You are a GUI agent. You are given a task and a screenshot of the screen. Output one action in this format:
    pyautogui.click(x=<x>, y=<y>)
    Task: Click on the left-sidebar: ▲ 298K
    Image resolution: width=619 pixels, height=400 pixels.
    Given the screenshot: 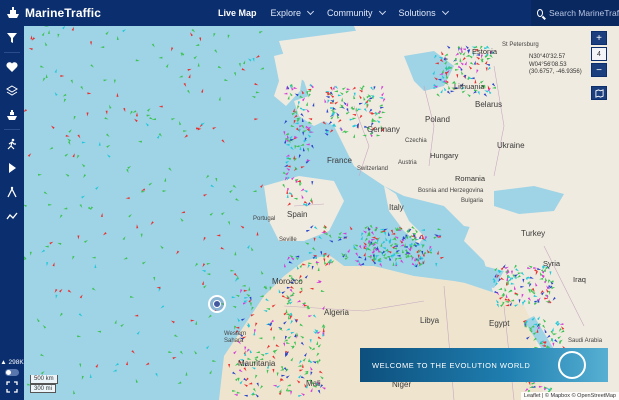 What is the action you would take?
    pyautogui.click(x=12, y=213)
    